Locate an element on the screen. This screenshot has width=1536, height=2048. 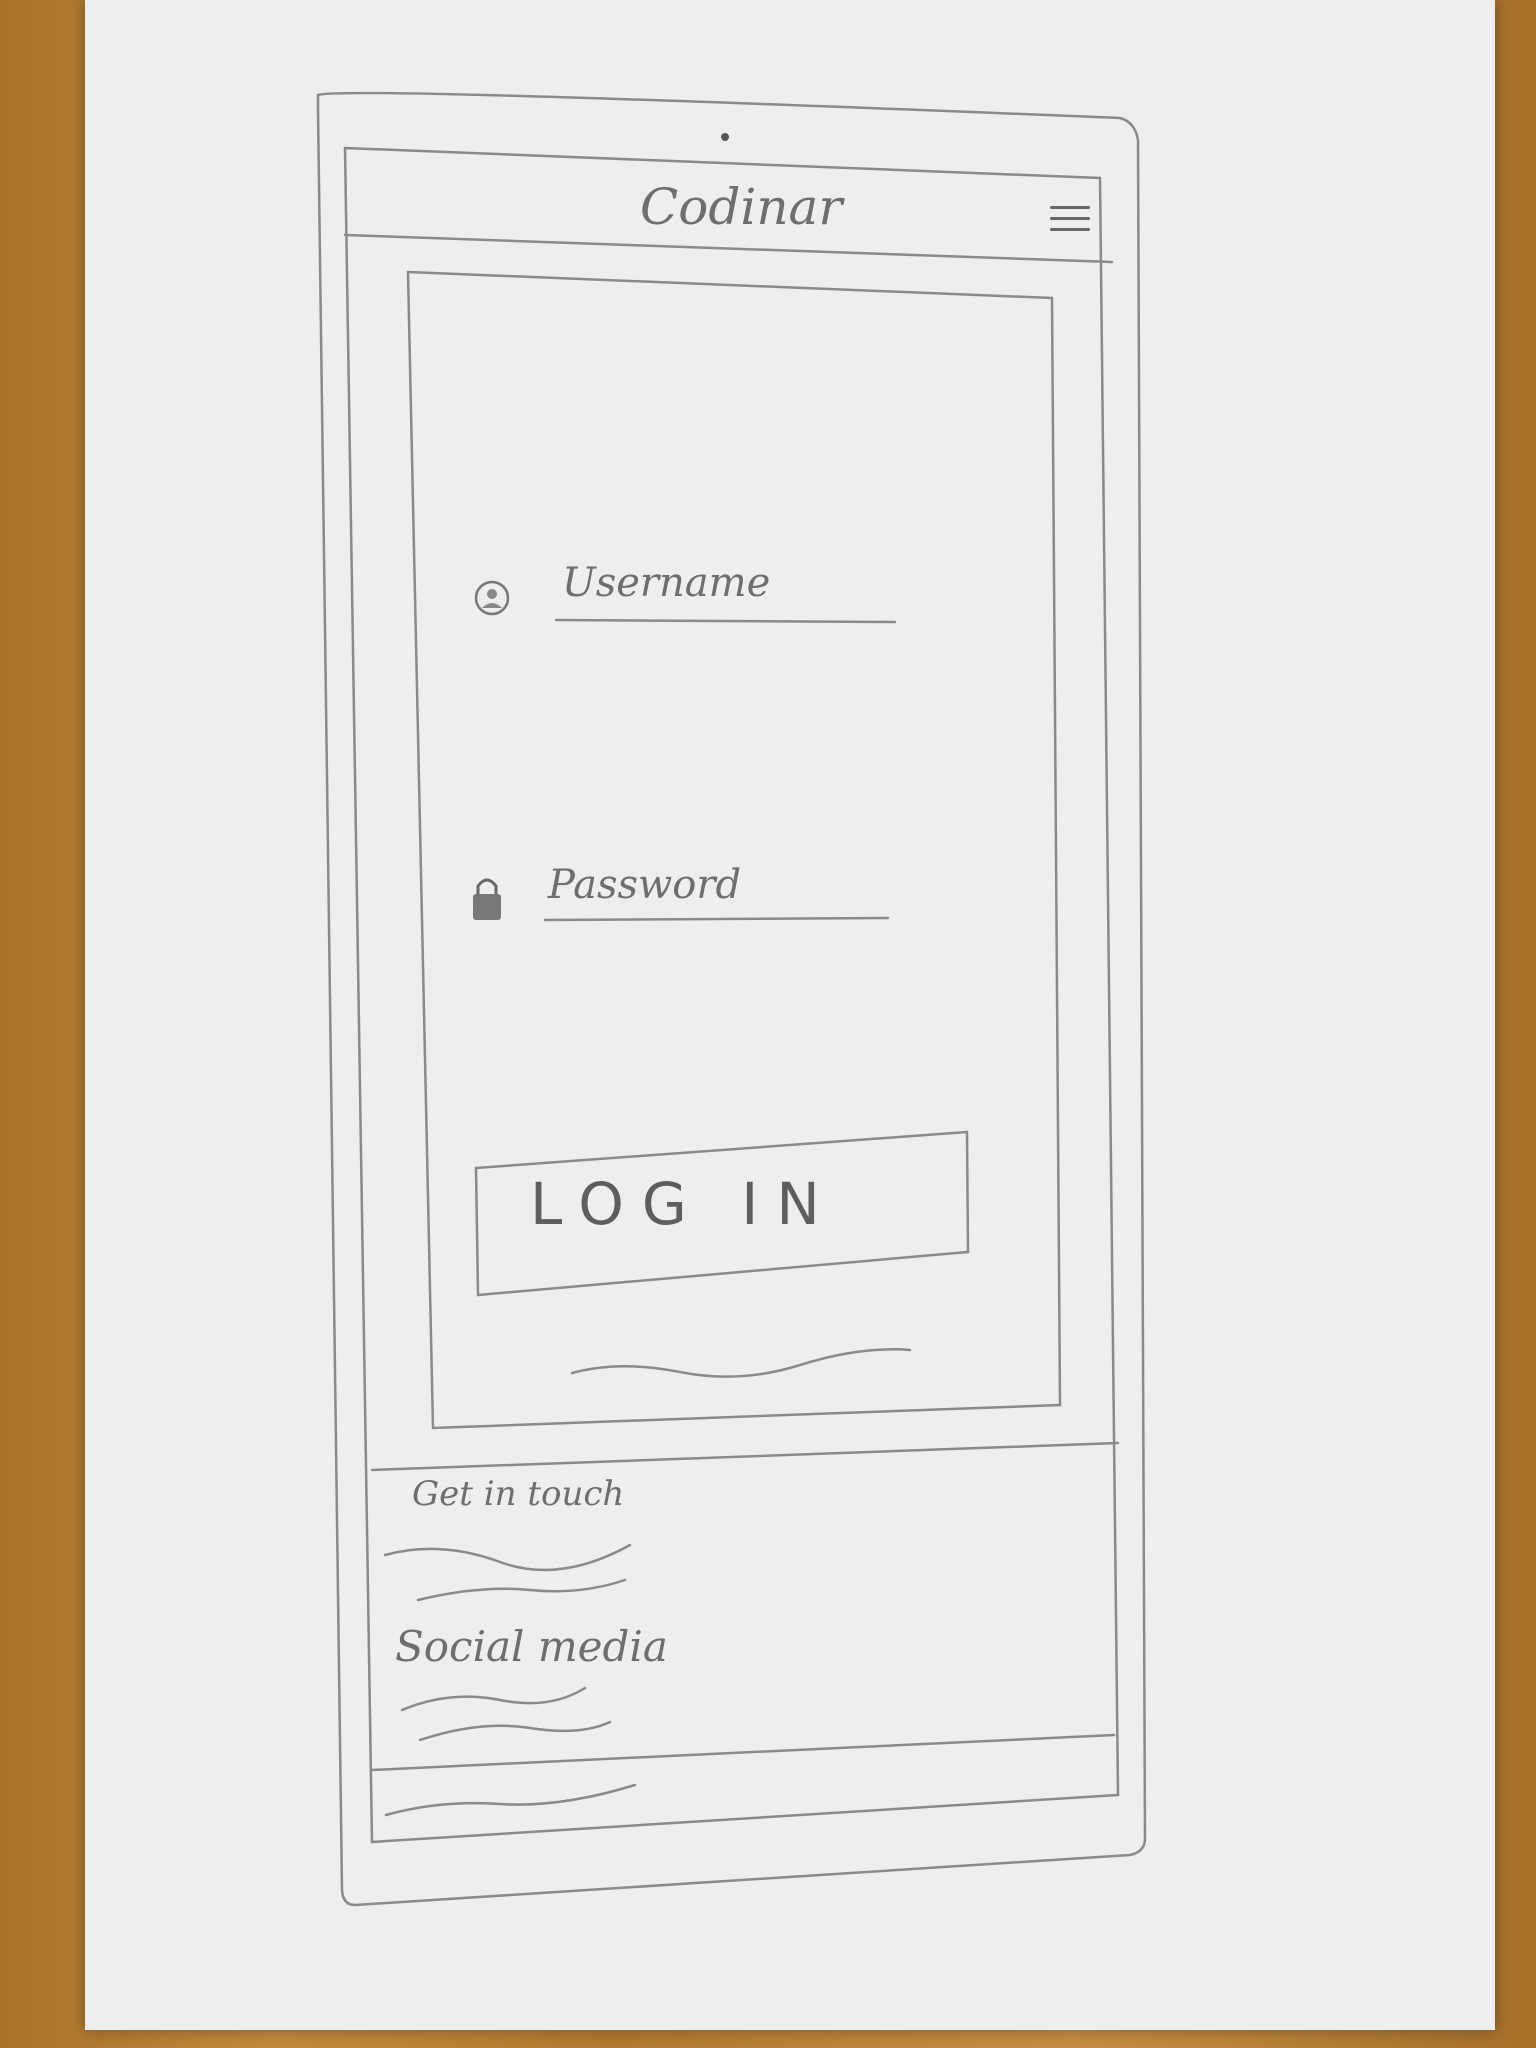
login-button: LOG IN is located at coordinates (684, 1204).